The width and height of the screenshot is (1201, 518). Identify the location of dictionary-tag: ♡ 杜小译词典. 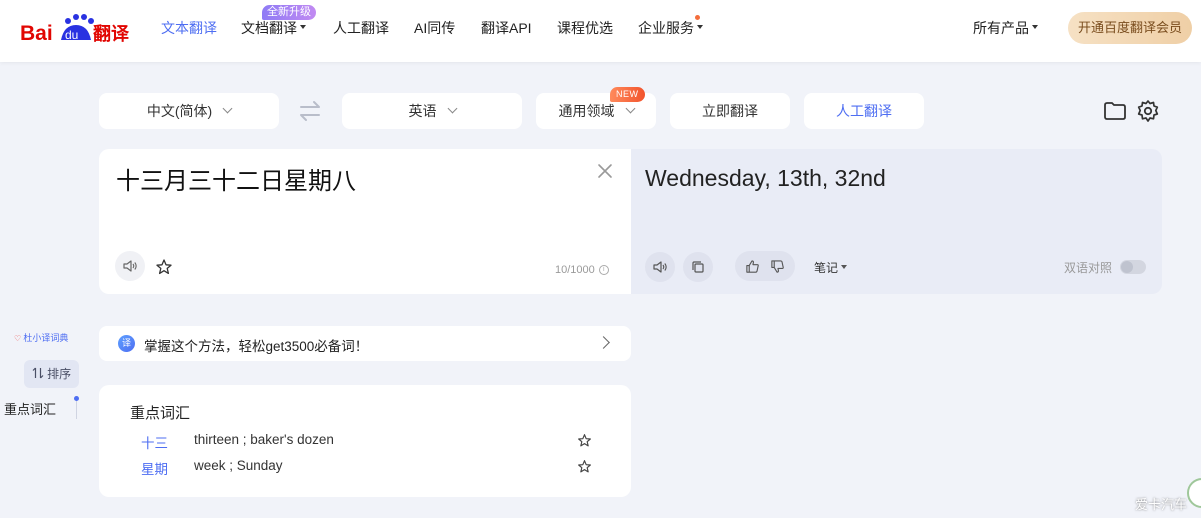
(41, 337).